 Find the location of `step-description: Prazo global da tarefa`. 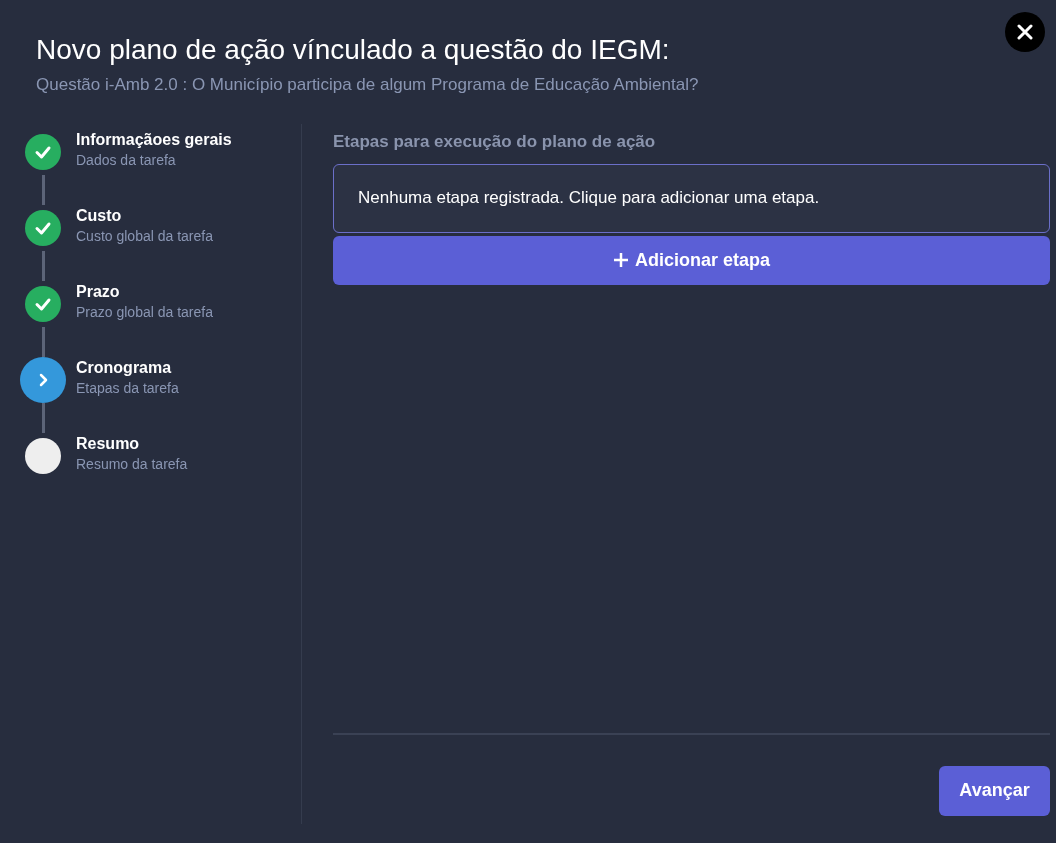

step-description: Prazo global da tarefa is located at coordinates (144, 311).